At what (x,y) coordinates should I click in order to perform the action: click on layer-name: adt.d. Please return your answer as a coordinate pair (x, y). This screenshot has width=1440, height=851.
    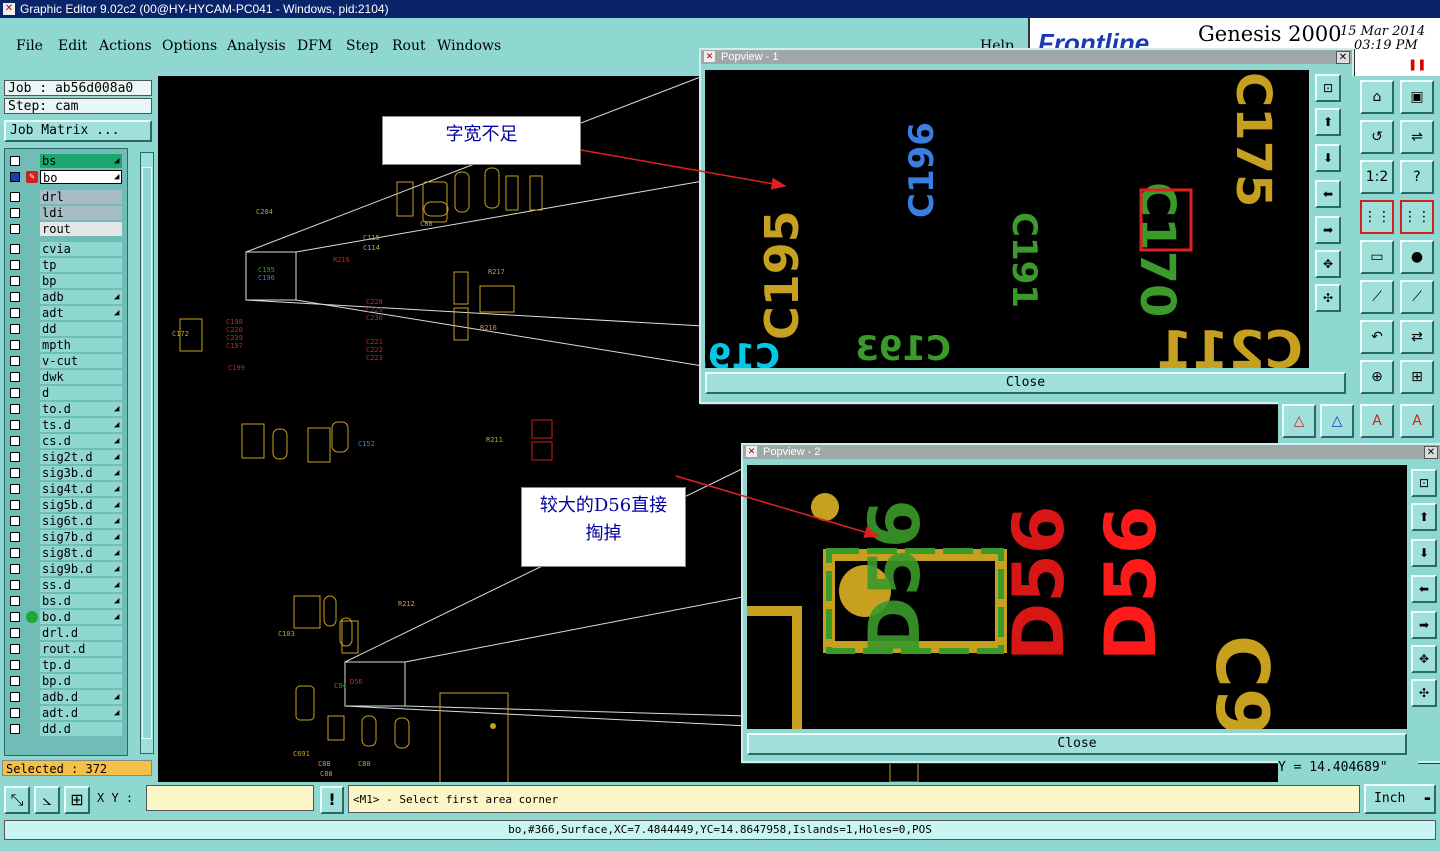
    Looking at the image, I should click on (81, 713).